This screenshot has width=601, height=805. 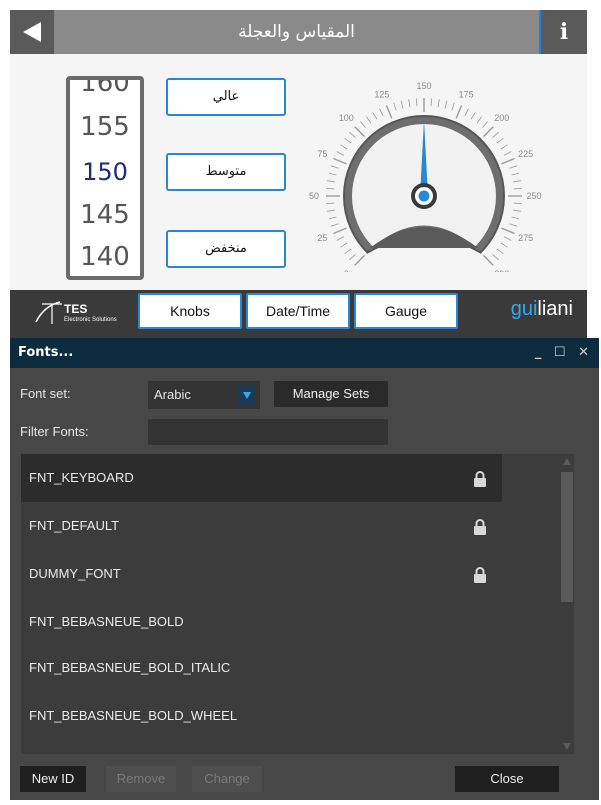 What do you see at coordinates (406, 311) in the screenshot?
I see `gauge-button: Gauge` at bounding box center [406, 311].